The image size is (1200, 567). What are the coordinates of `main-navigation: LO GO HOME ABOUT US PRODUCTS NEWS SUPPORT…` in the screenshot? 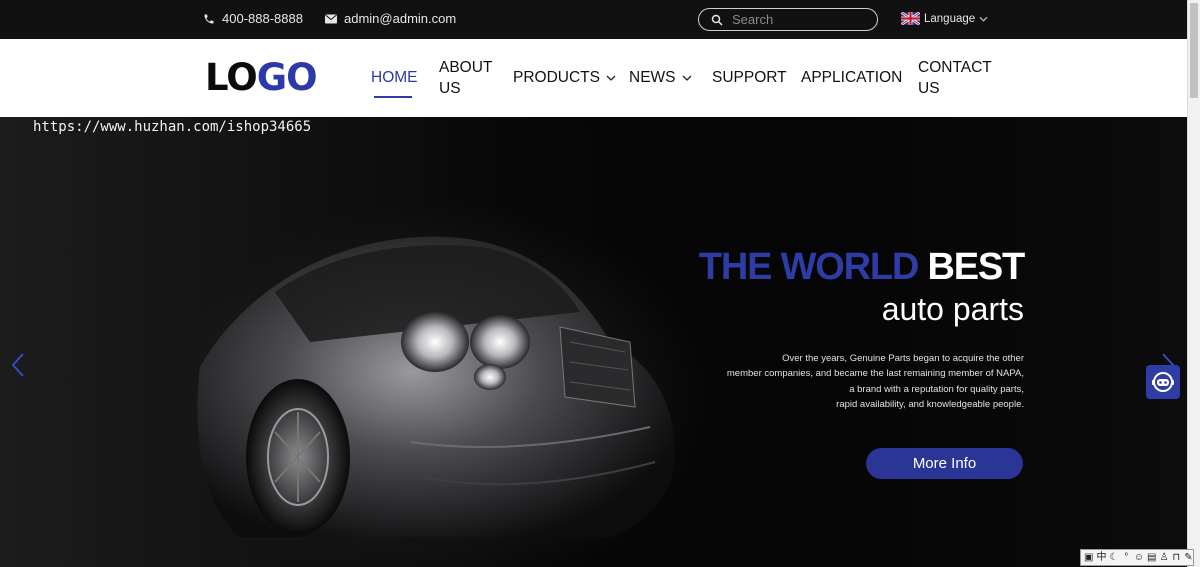 It's located at (593, 78).